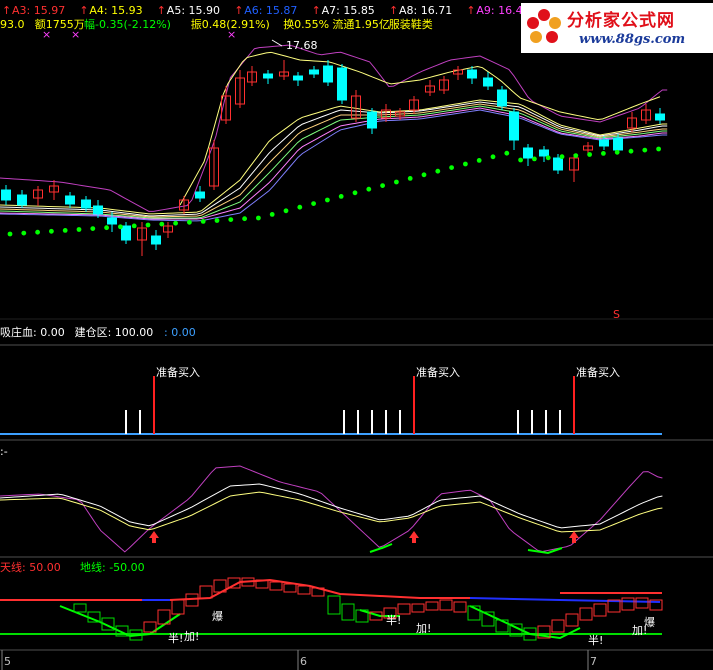  I want to click on panel2-legend-item: 建仓区: 100.00, so click(114, 332).